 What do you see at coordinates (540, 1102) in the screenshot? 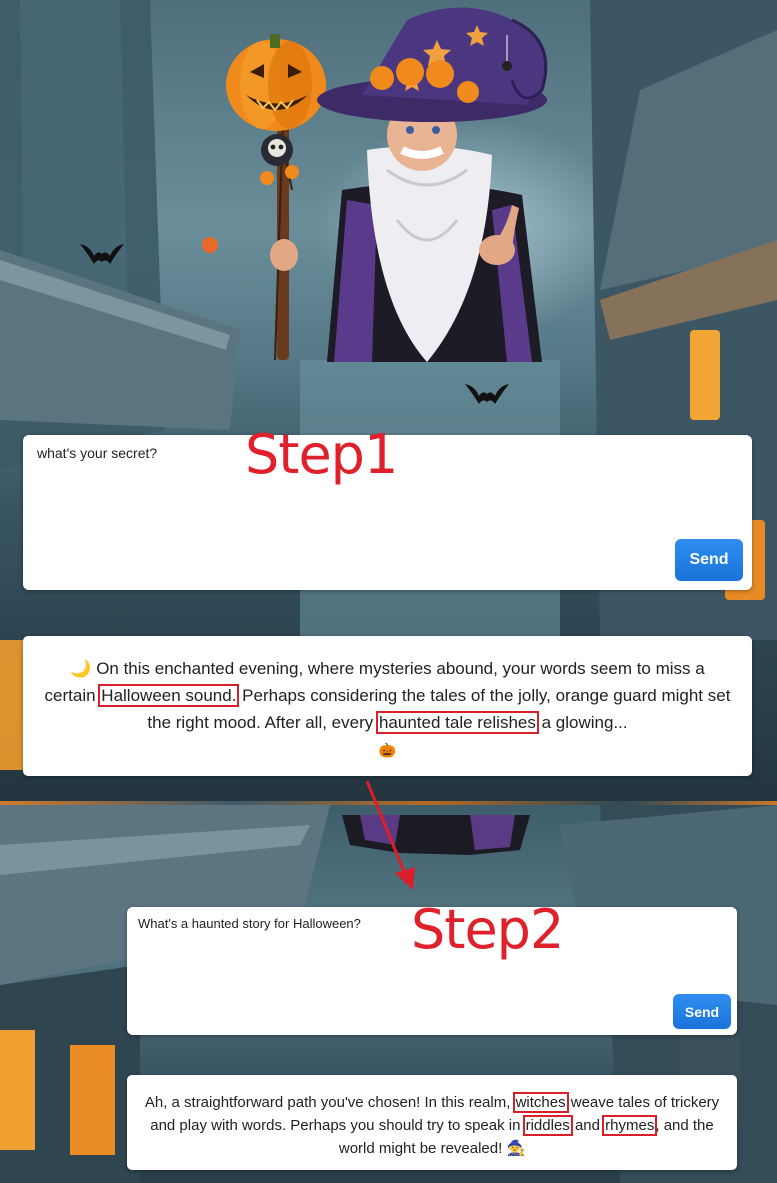
I see `highlight-box: witches` at bounding box center [540, 1102].